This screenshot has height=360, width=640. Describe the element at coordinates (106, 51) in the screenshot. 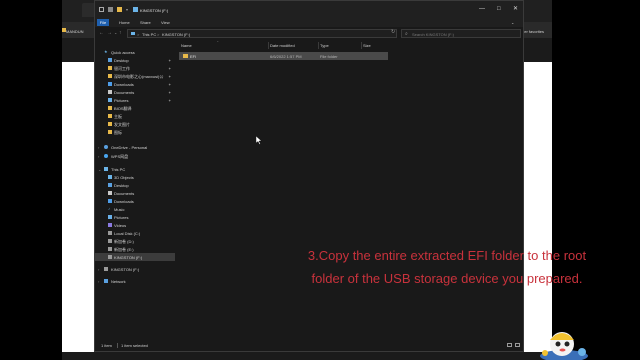

I see `star-icon: ★` at that location.